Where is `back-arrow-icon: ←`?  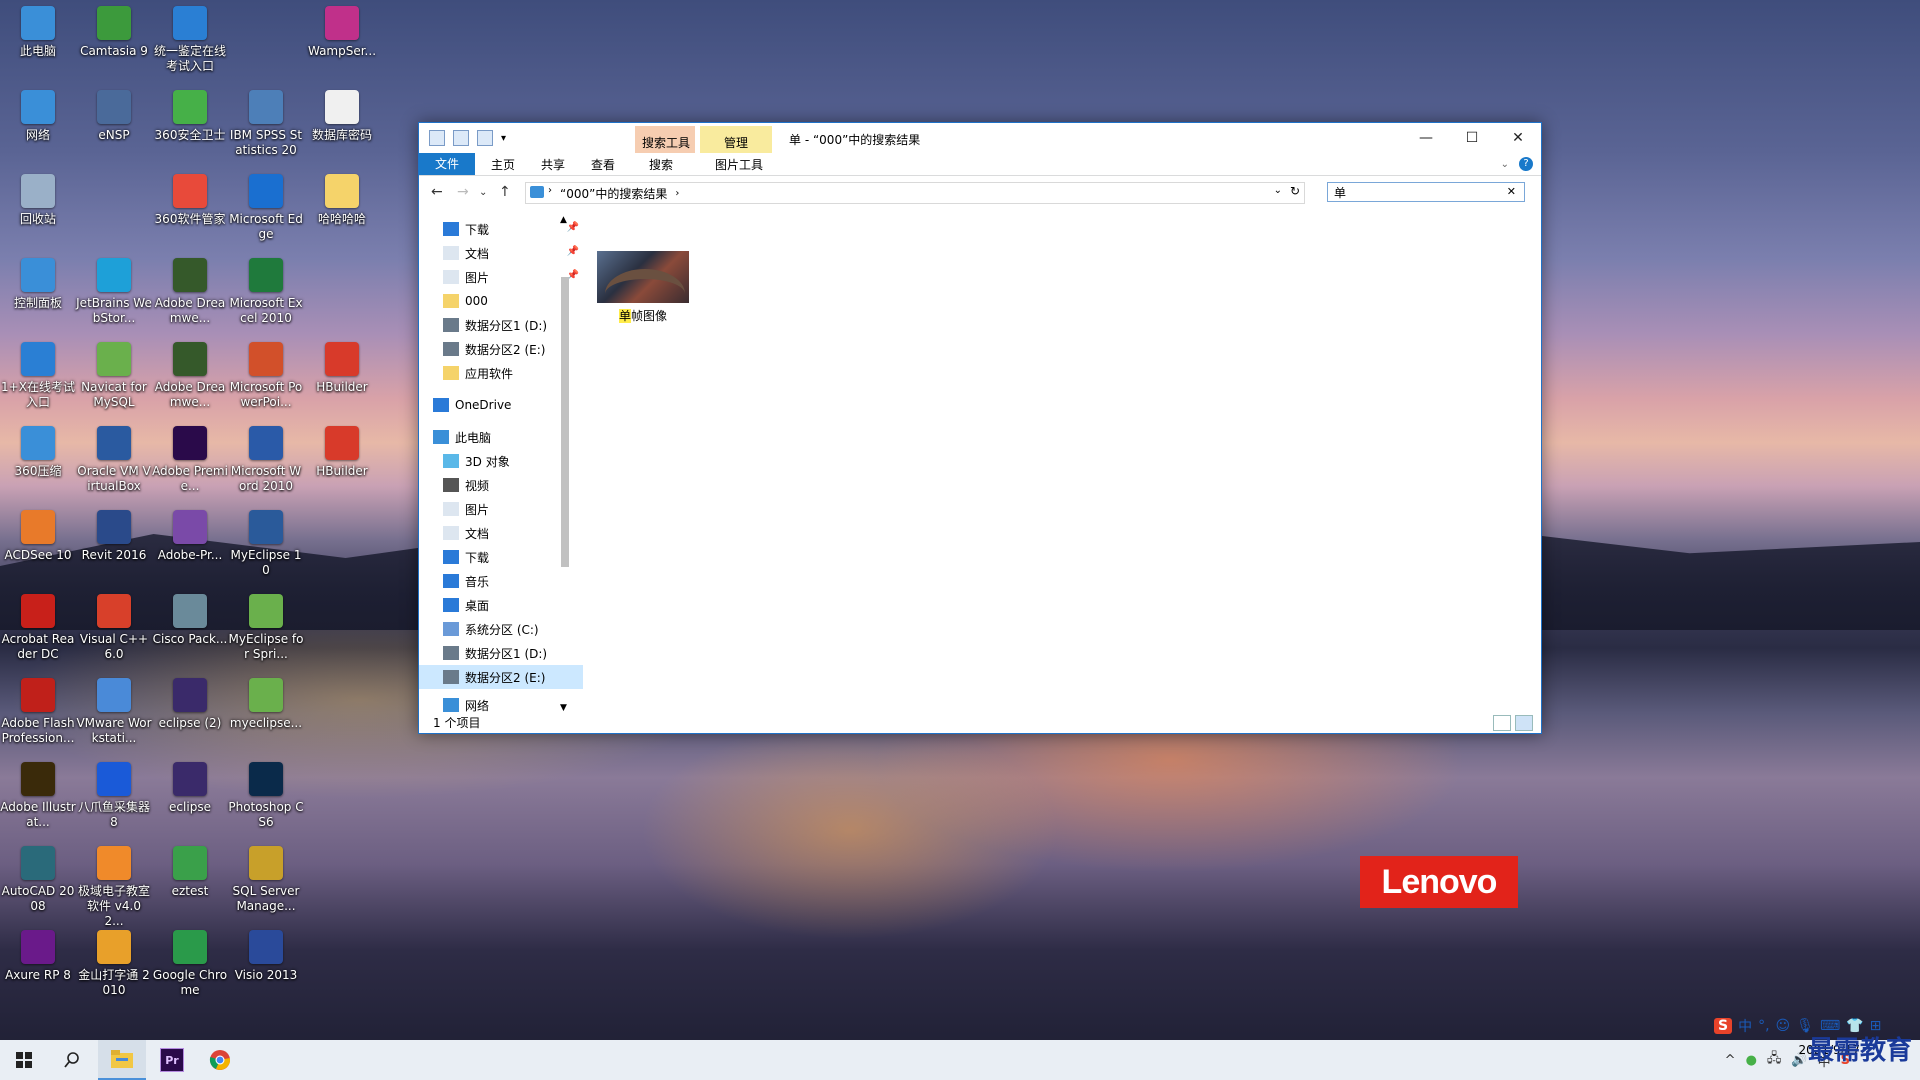 back-arrow-icon: ← is located at coordinates (437, 192).